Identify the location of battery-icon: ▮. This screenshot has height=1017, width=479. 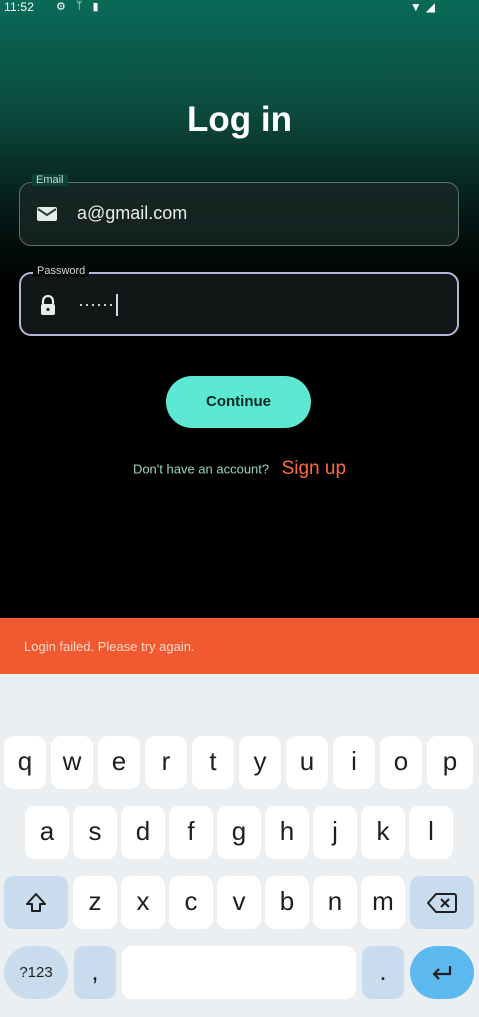
(95, 7).